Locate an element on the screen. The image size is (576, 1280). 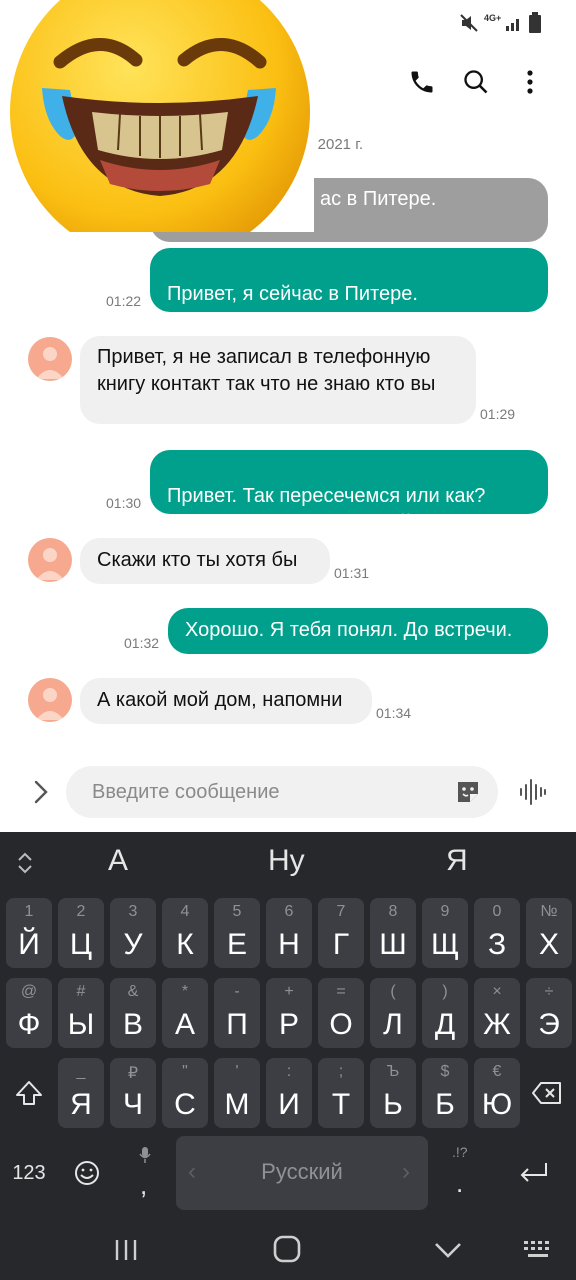
key: 8Ш is located at coordinates (393, 933).